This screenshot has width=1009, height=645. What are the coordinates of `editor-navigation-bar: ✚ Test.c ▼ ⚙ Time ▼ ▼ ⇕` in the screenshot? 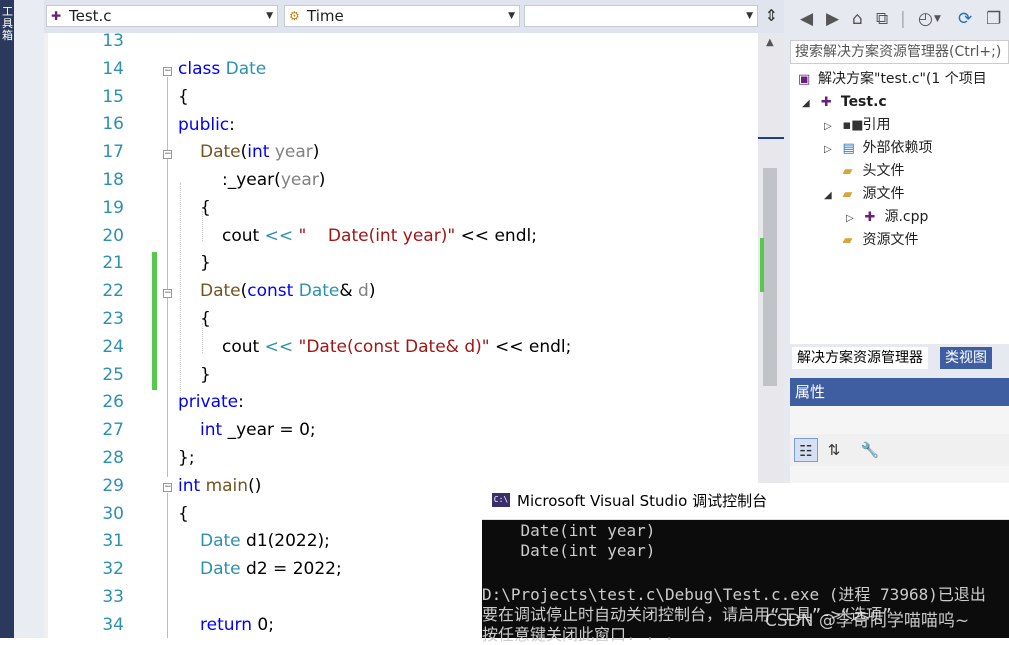 It's located at (414, 17).